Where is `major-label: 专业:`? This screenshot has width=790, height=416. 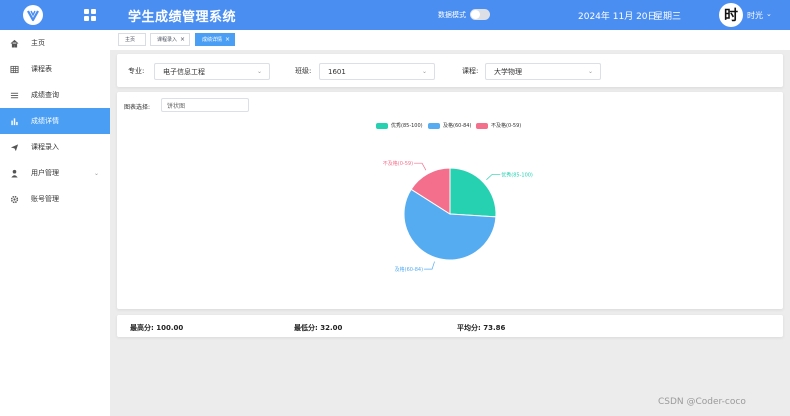
major-label: 专业: is located at coordinates (136, 71).